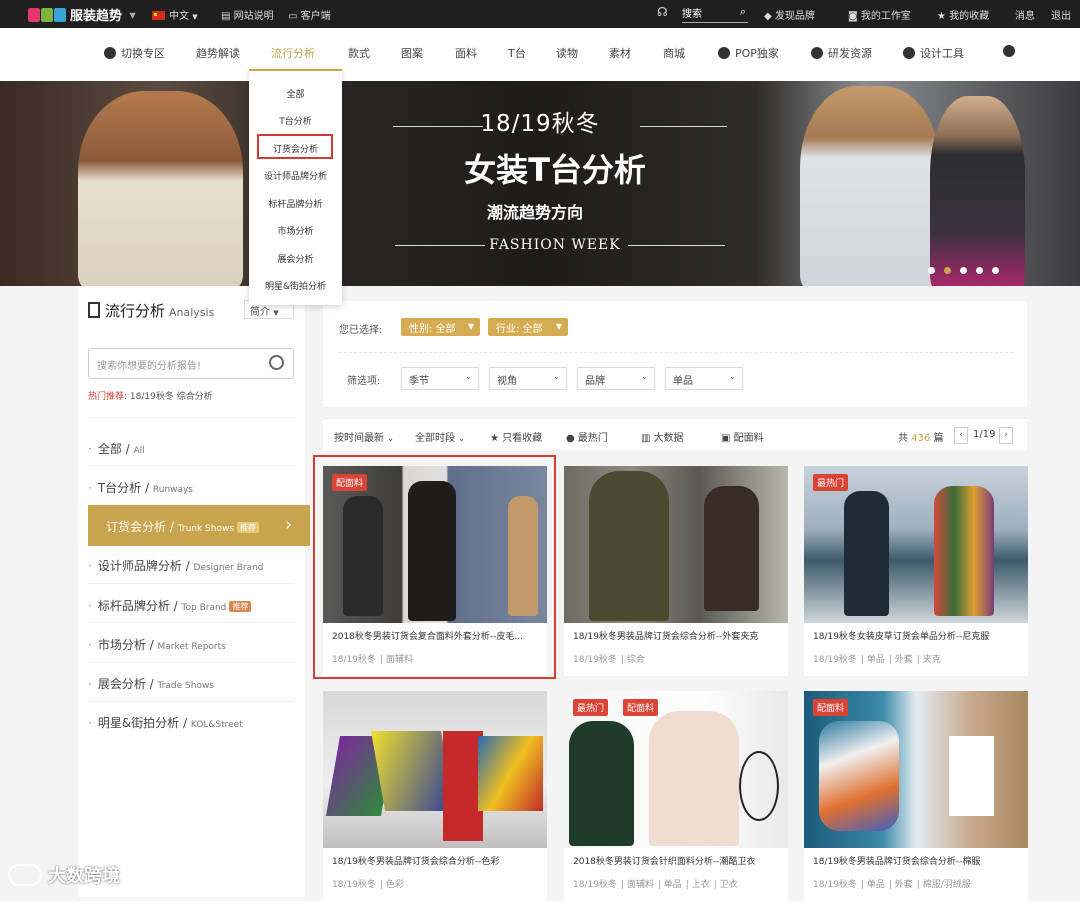 The image size is (1080, 901). What do you see at coordinates (364, 436) in the screenshot?
I see `sort-by-time: 按时间最新 ⌄` at bounding box center [364, 436].